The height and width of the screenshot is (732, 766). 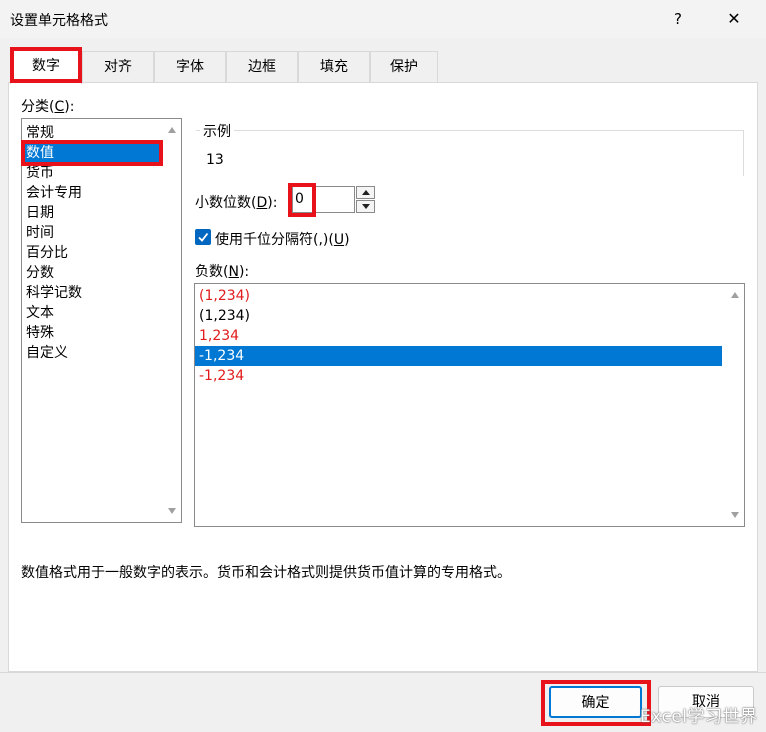 What do you see at coordinates (47, 253) in the screenshot?
I see `category-item-percentage: 百分比` at bounding box center [47, 253].